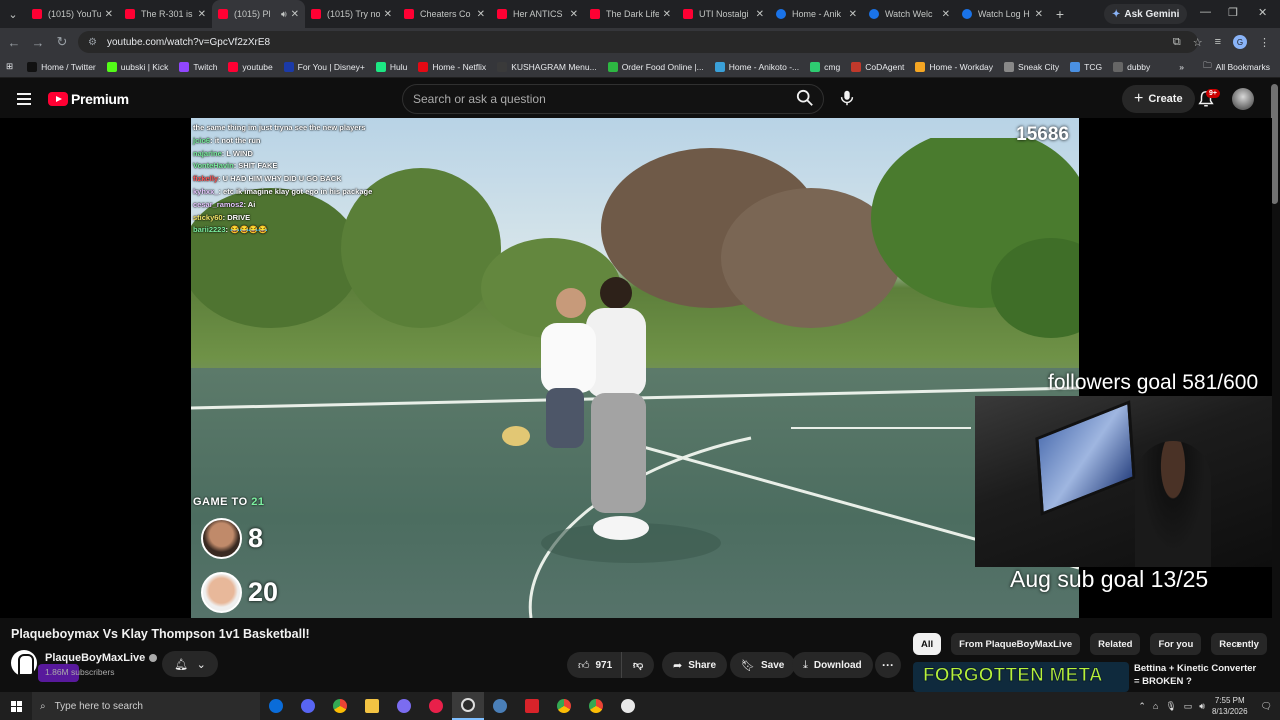  I want to click on bookmark-item: Home / Twitter, so click(61, 66).